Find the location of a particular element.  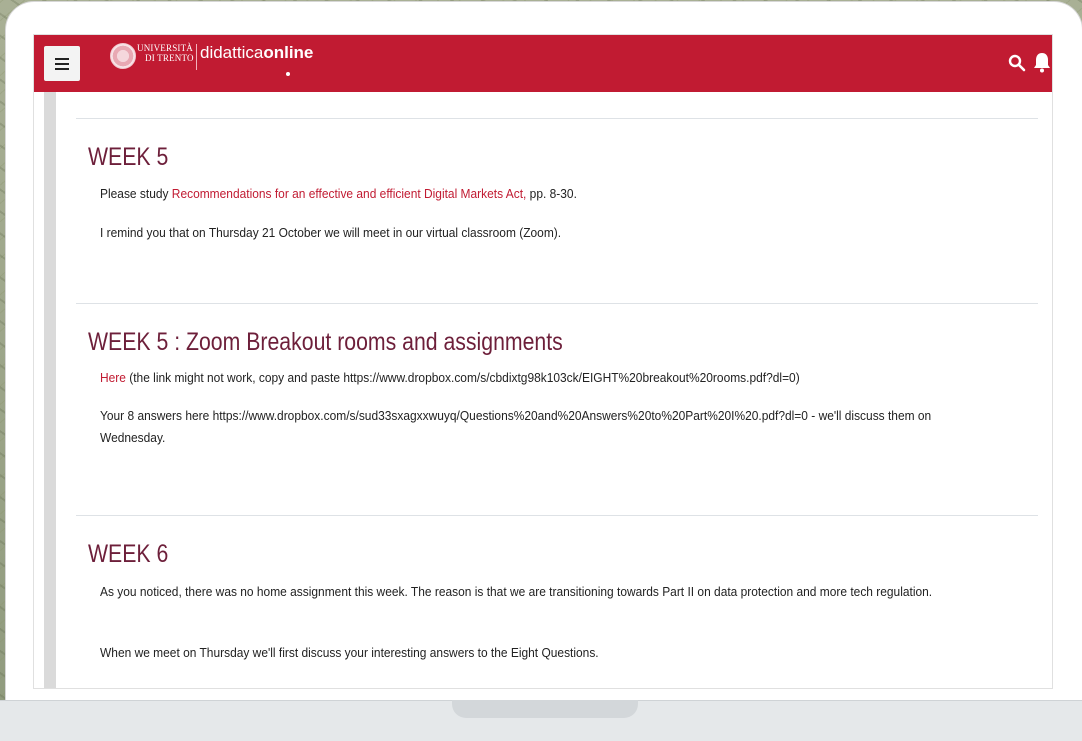

text-prefix: Please study is located at coordinates (136, 193).